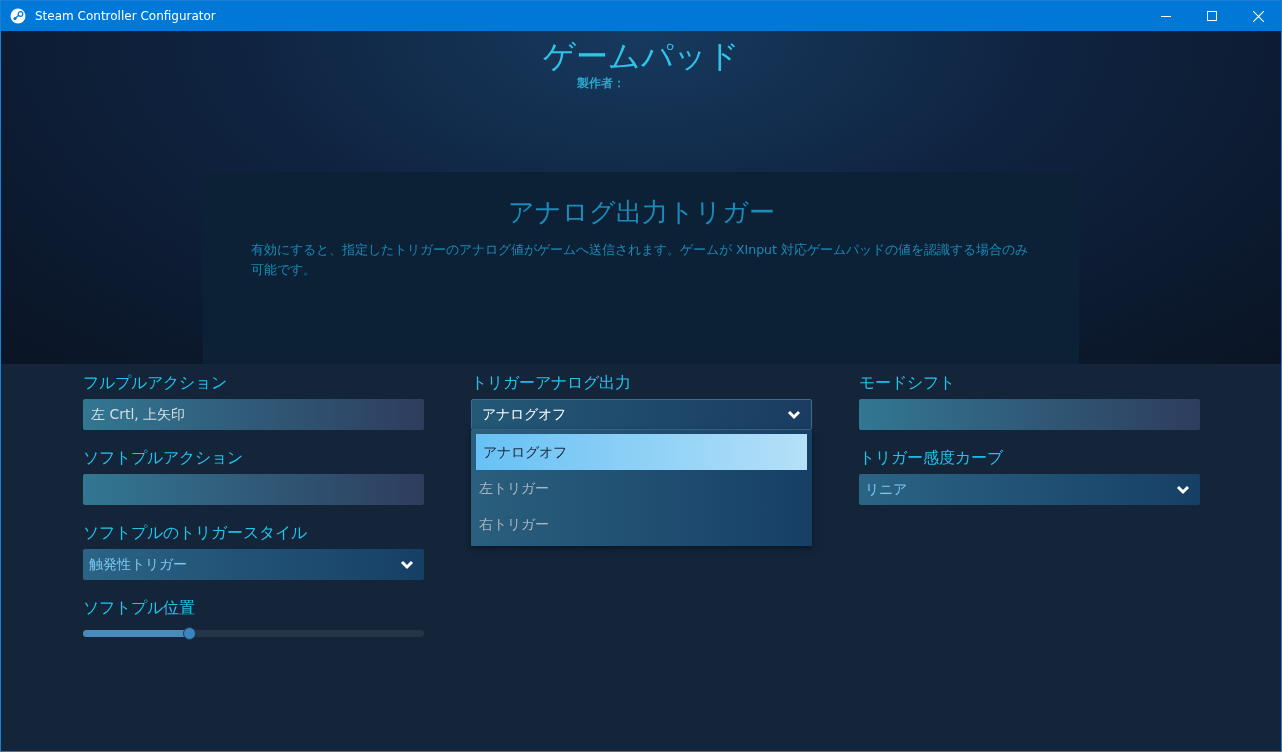 The width and height of the screenshot is (1282, 752). I want to click on steam-logo-icon, so click(18, 16).